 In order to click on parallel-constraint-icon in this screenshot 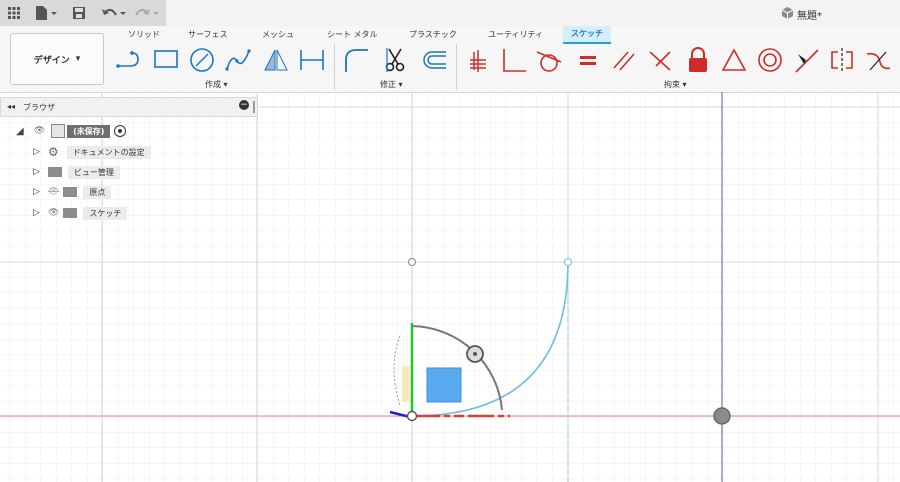, I will do `click(624, 60)`.